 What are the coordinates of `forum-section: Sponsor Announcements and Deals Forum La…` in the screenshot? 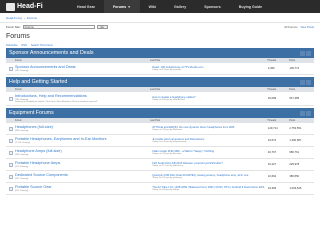 It's located at (160, 61).